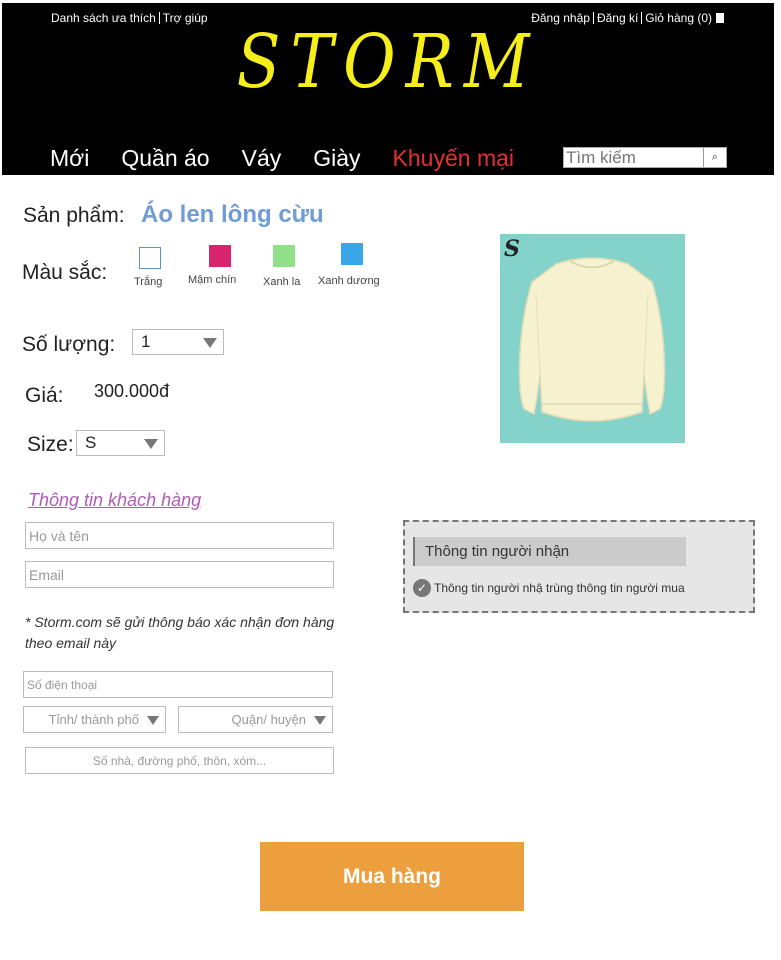 The image size is (781, 960). I want to click on register-link: Đăng kí, so click(617, 18).